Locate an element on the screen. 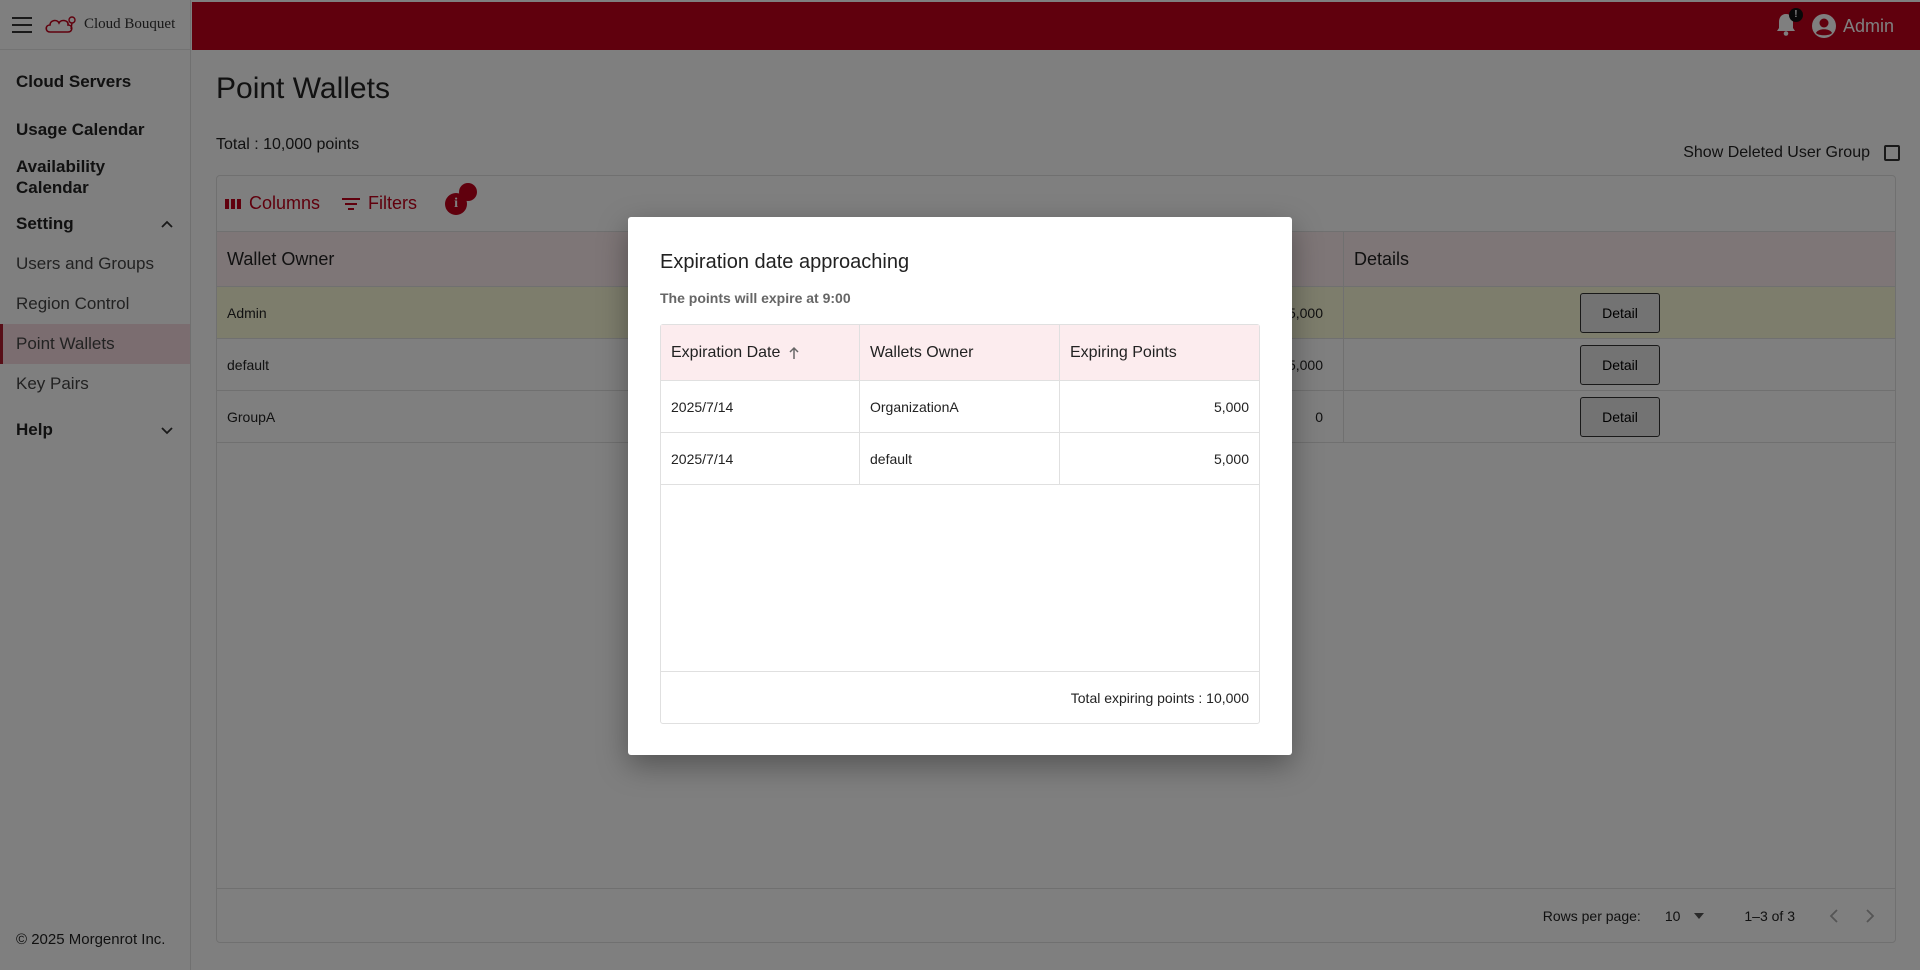  header-expiration-date: Expiration Date is located at coordinates (760, 352).